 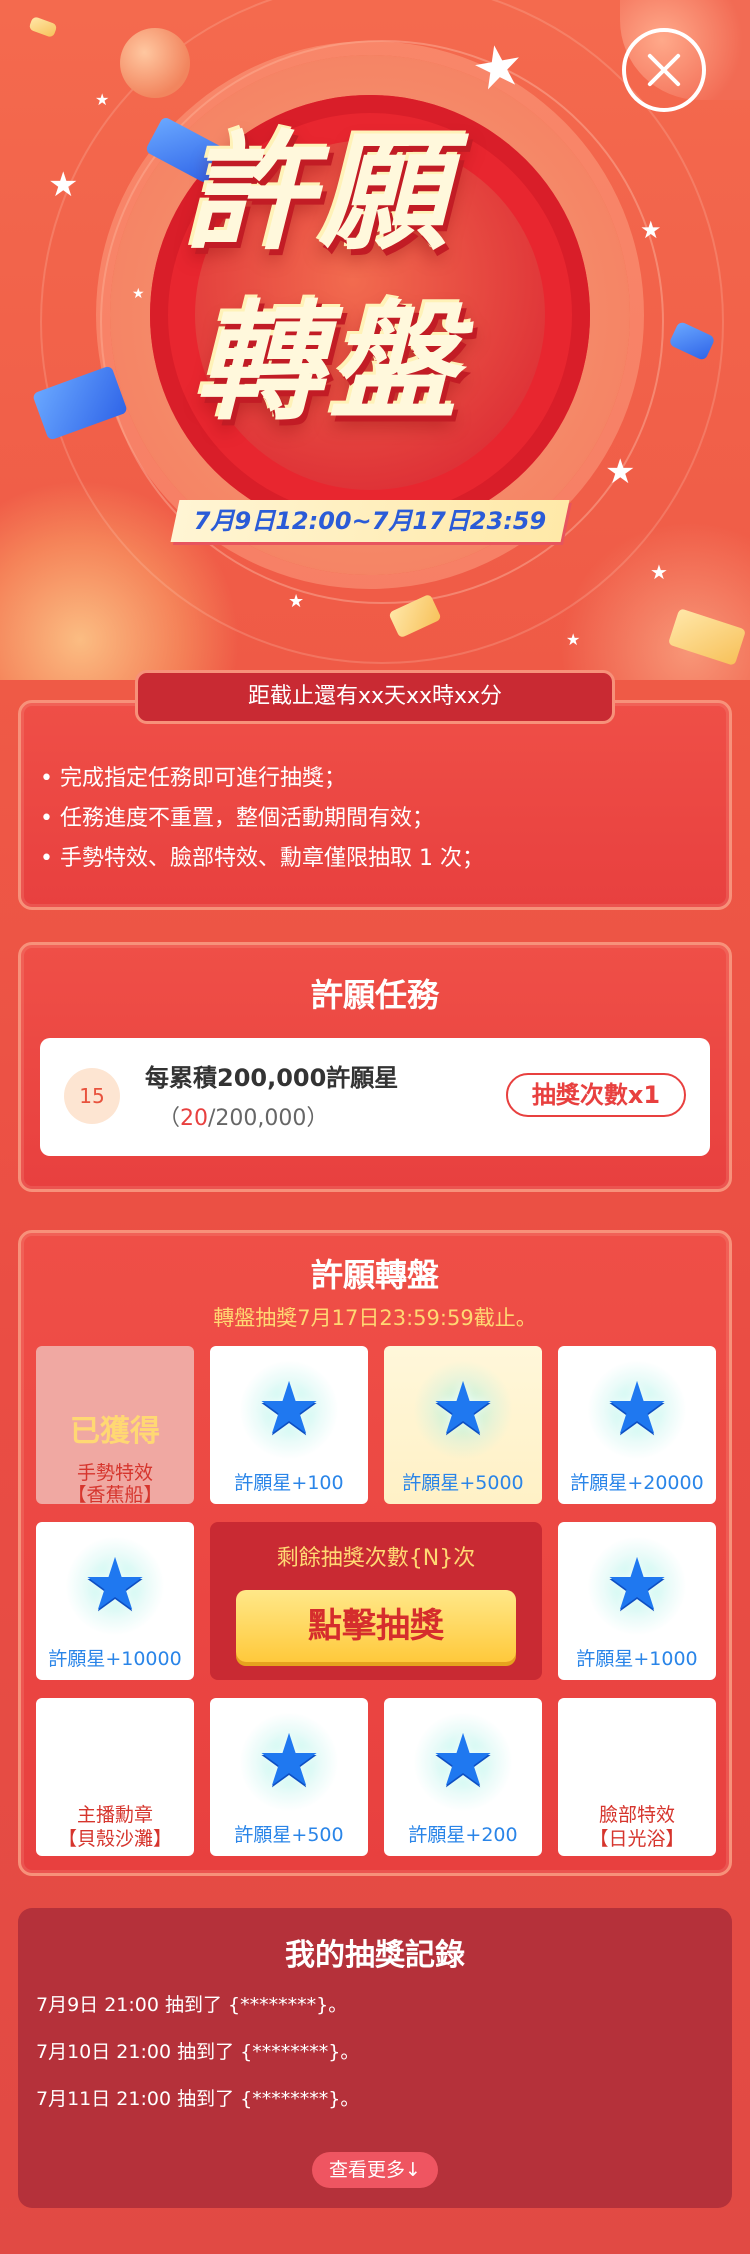 What do you see at coordinates (375, 1318) in the screenshot?
I see `wheel-deadline-note: 轉盤抽獎7月17日23:59:59截止。` at bounding box center [375, 1318].